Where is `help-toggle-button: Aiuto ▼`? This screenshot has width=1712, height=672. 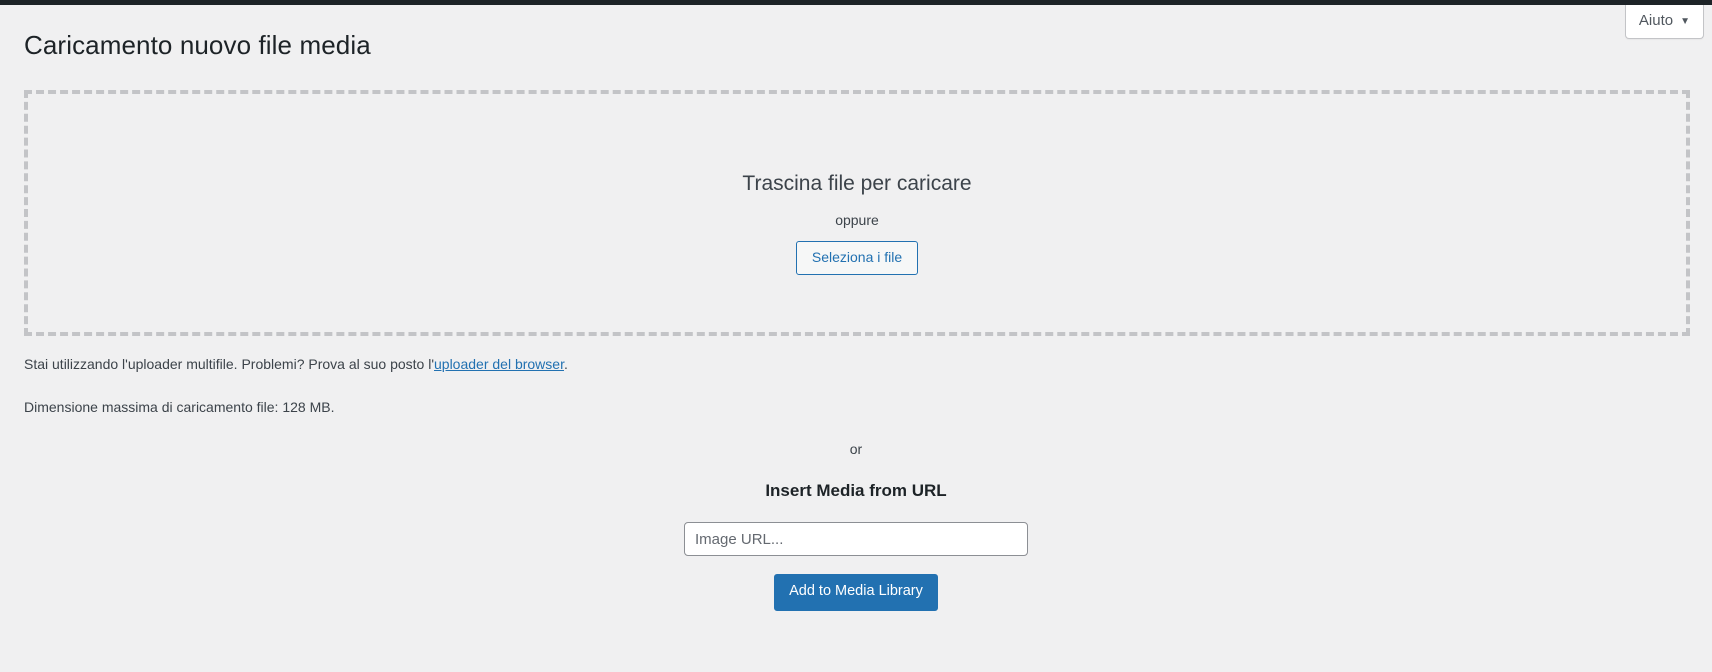
help-toggle-button: Aiuto ▼ is located at coordinates (1664, 22).